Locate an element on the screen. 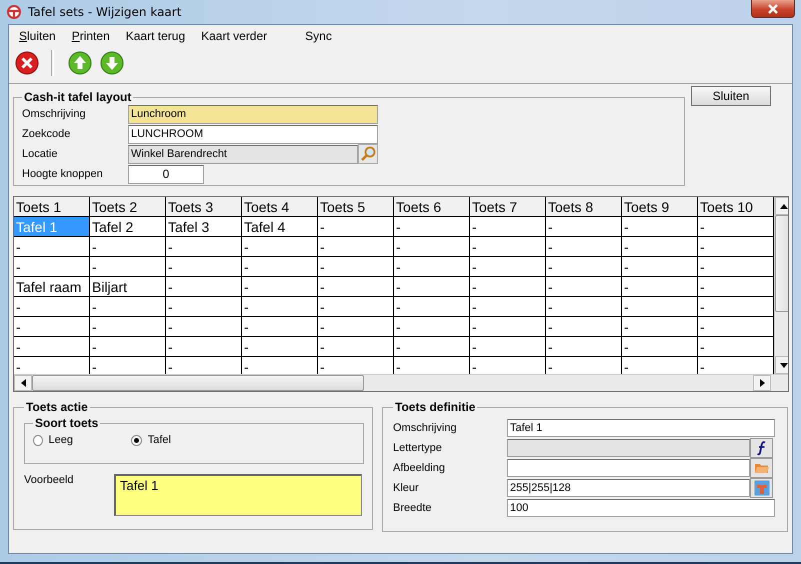 This screenshot has height=564, width=801. menu-item: Printen is located at coordinates (91, 36).